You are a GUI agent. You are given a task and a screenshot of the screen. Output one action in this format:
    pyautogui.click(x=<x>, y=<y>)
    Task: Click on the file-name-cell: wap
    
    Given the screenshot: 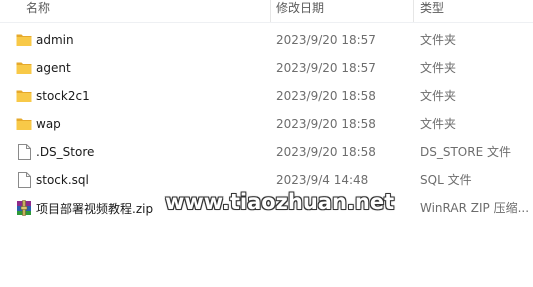 What is the action you would take?
    pyautogui.click(x=38, y=124)
    